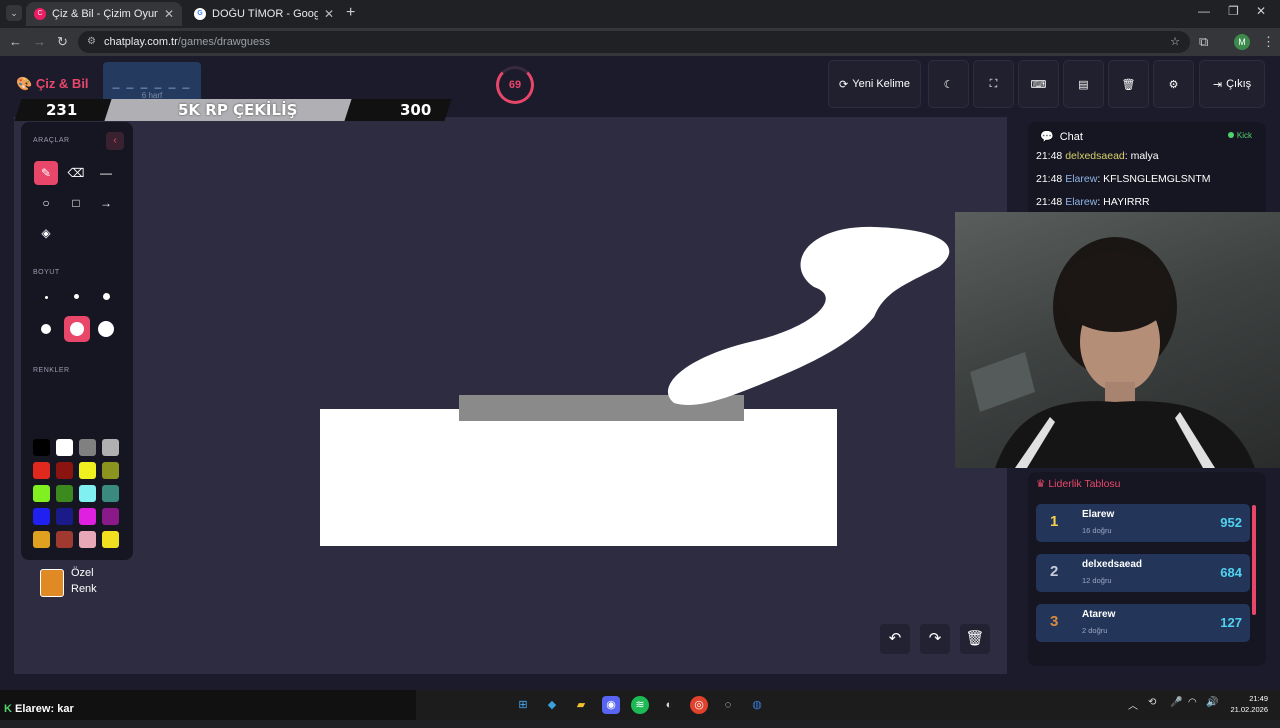 Image resolution: width=1280 pixels, height=728 pixels. What do you see at coordinates (1204, 11) in the screenshot?
I see `minimize-icon: —` at bounding box center [1204, 11].